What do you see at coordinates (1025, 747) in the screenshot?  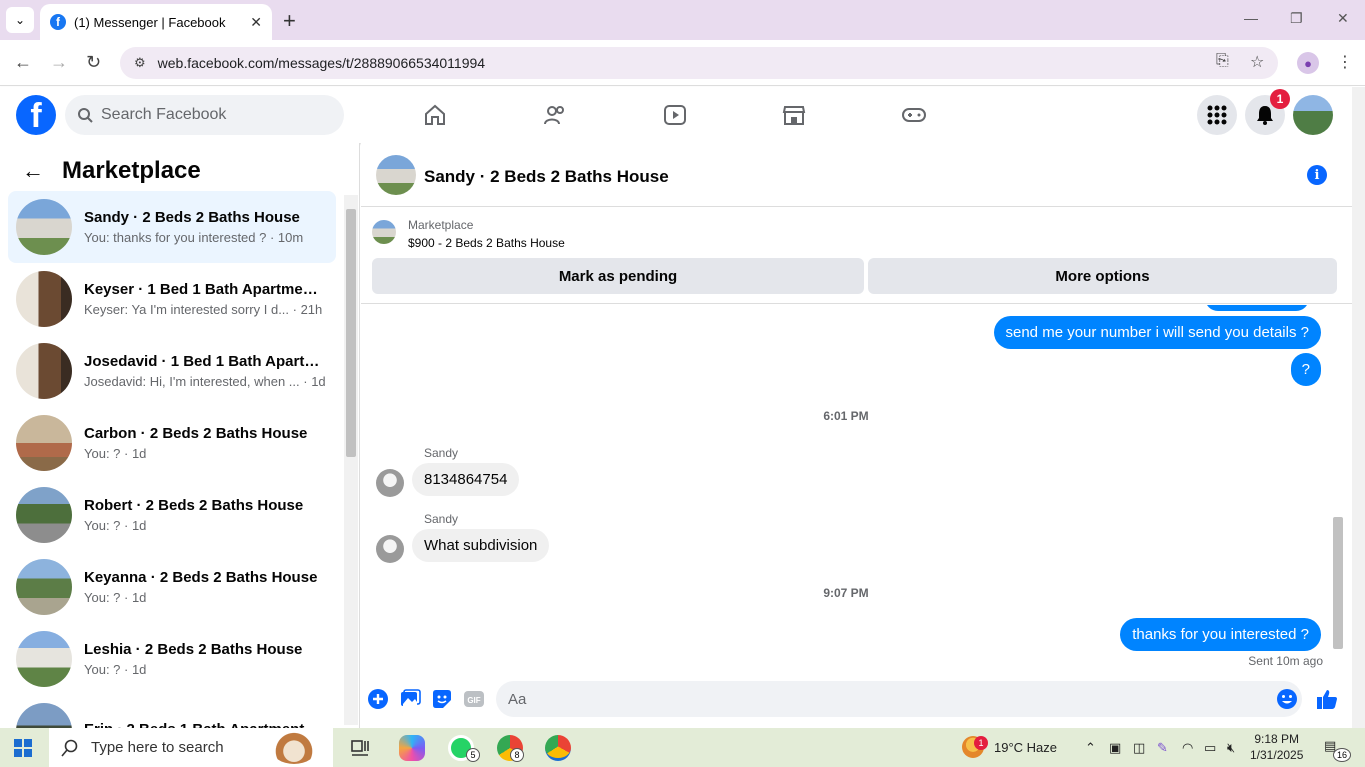 I see `weather-text: 19°C Haze` at bounding box center [1025, 747].